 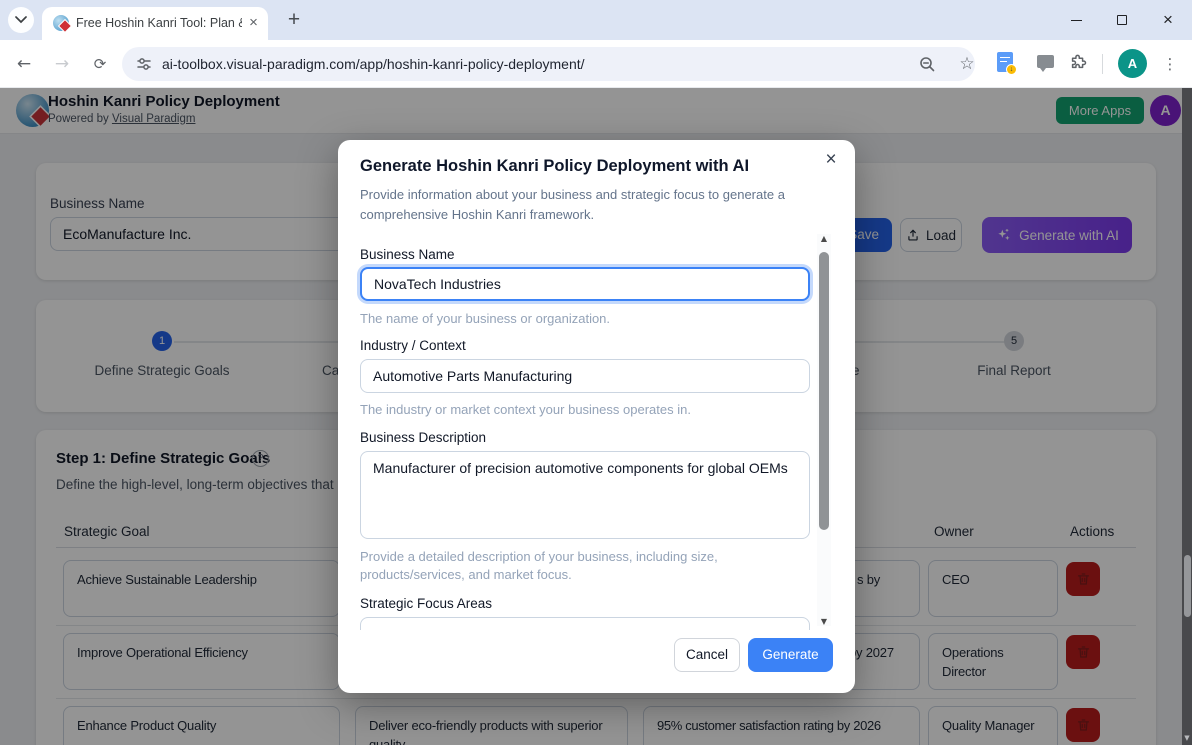 What do you see at coordinates (1187, 416) in the screenshot?
I see `page-scrollbar: ▼` at bounding box center [1187, 416].